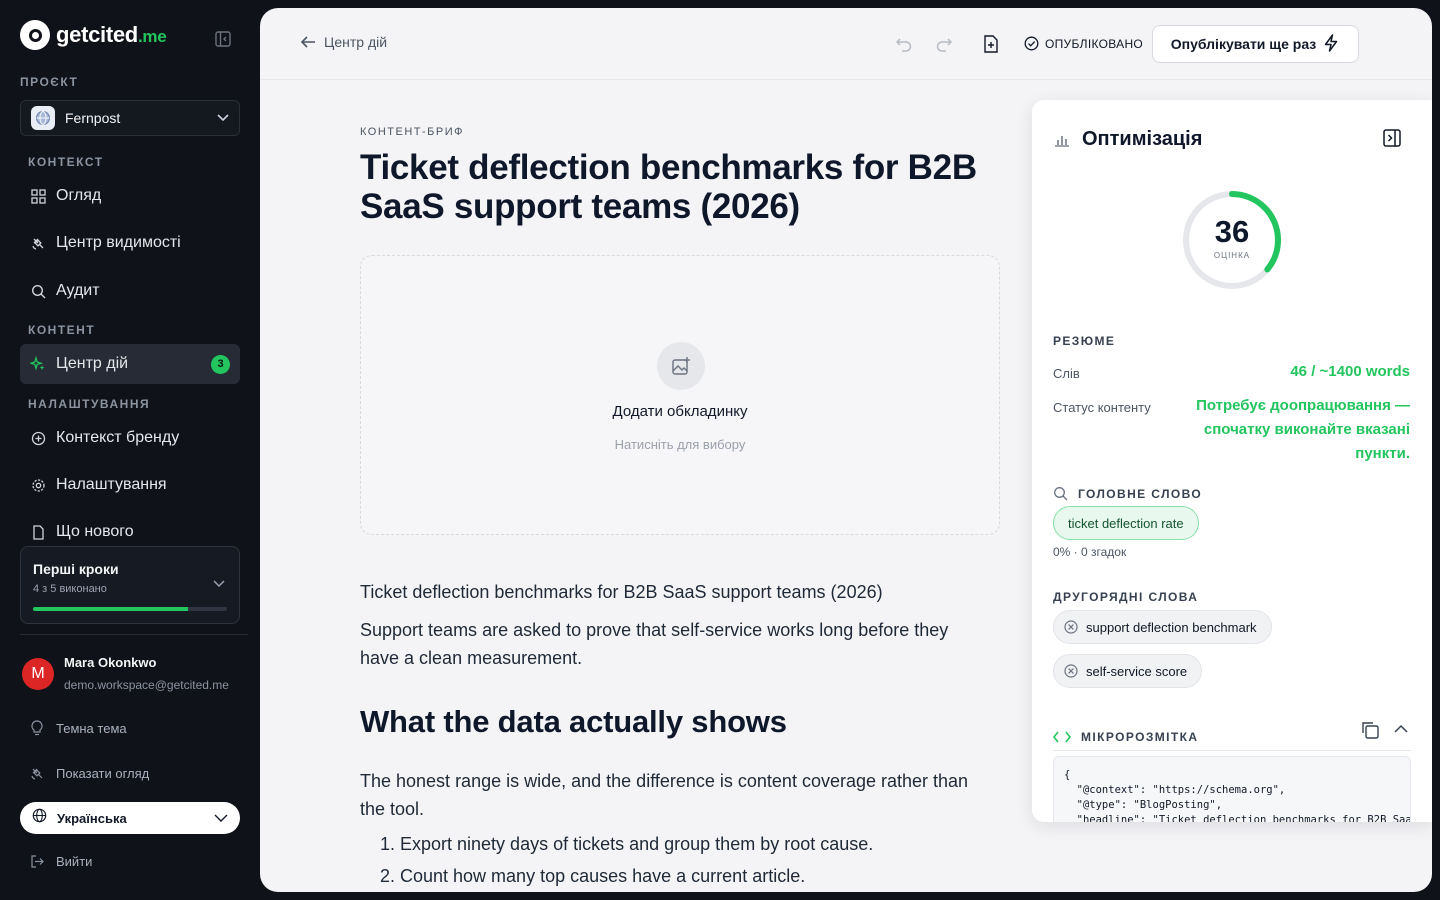  Describe the element at coordinates (1162, 627) in the screenshot. I see `secondary-keyword-chip: support deflection benchmark` at that location.